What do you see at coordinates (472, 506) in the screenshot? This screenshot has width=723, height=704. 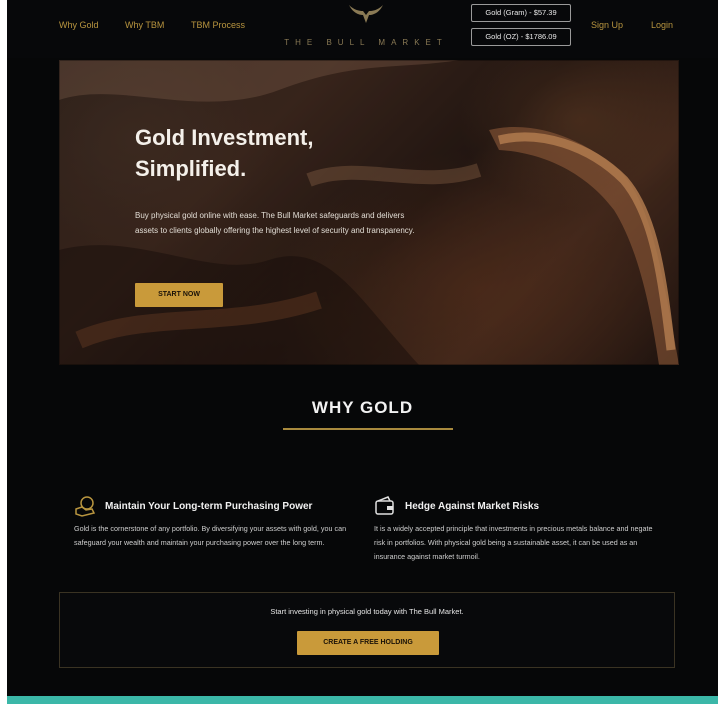 I see `feature-title-market-risks: Hedge Against Market Risks` at bounding box center [472, 506].